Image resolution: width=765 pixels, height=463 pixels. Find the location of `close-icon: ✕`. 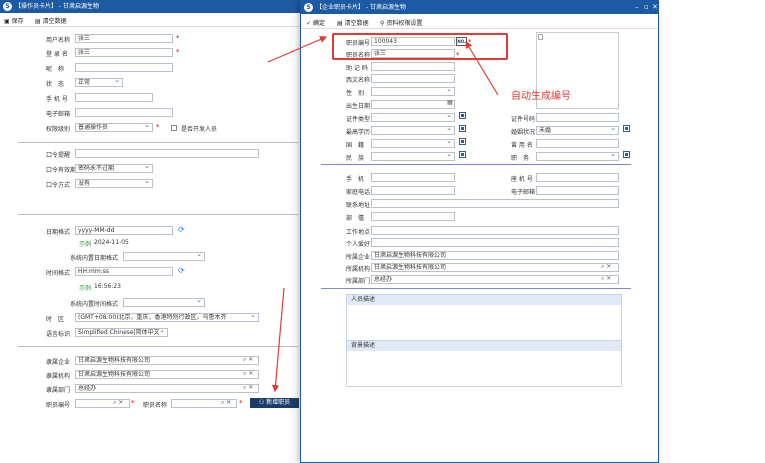

close-icon: ✕ is located at coordinates (655, 7).